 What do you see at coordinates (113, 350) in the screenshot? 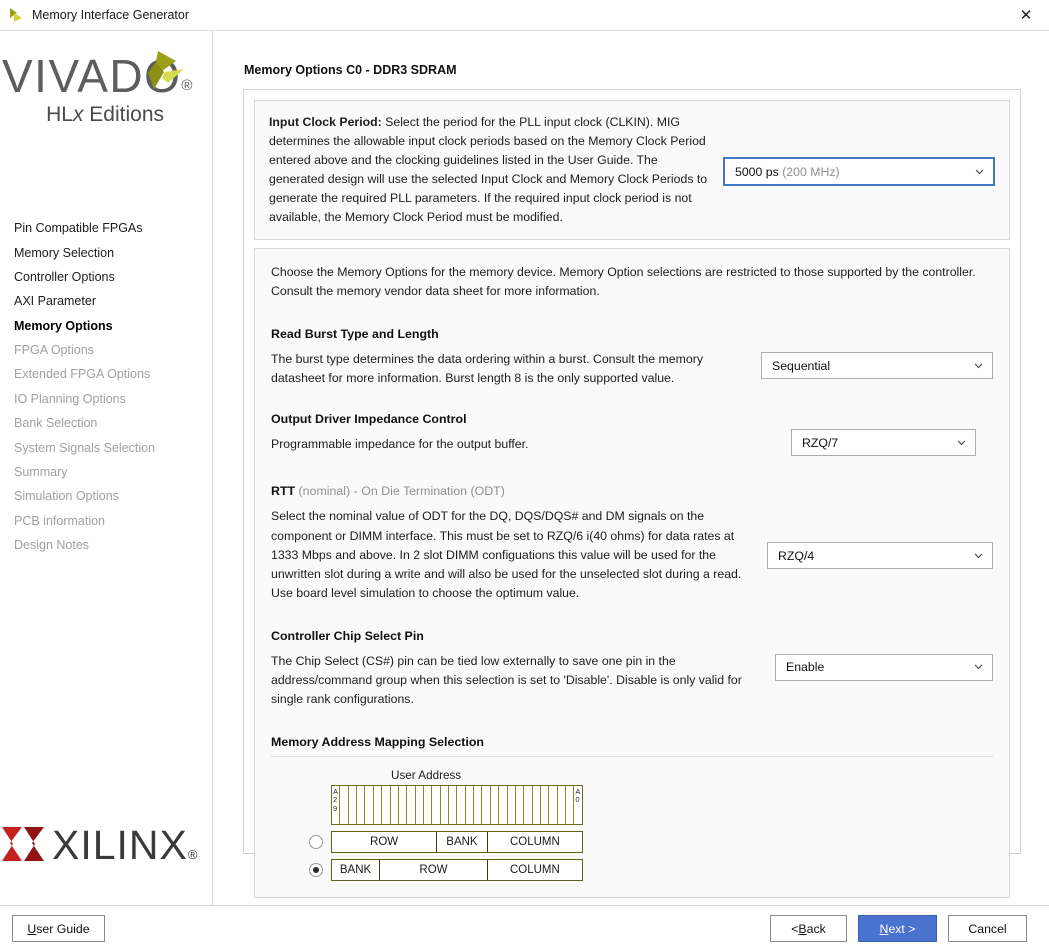
I see `sidebar-item-fpga-options: FPGA Options` at bounding box center [113, 350].